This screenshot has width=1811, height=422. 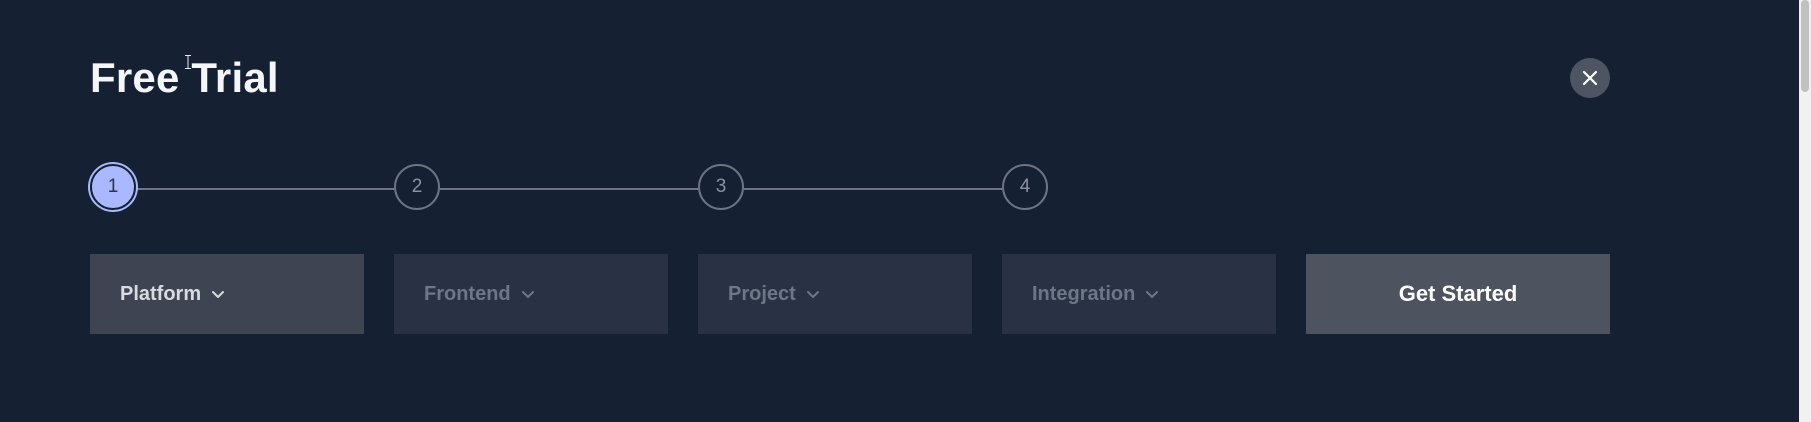 I want to click on select-label: Frontend, so click(x=467, y=293).